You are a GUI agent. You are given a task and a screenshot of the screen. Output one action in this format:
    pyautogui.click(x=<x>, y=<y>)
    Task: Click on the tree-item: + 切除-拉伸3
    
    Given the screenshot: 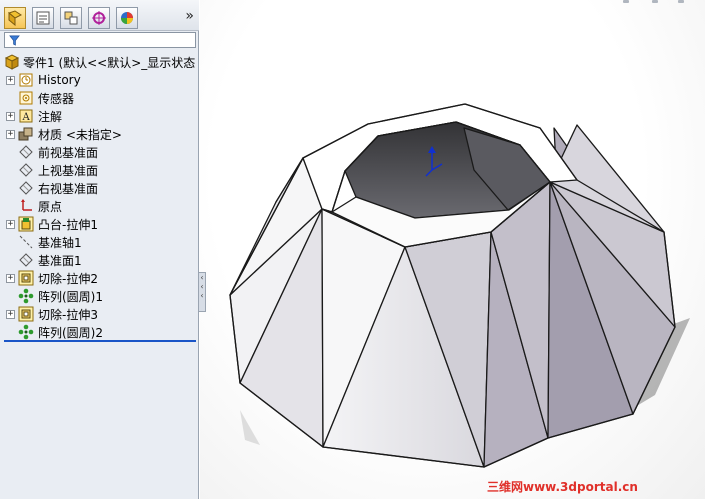 What is the action you would take?
    pyautogui.click(x=102, y=314)
    